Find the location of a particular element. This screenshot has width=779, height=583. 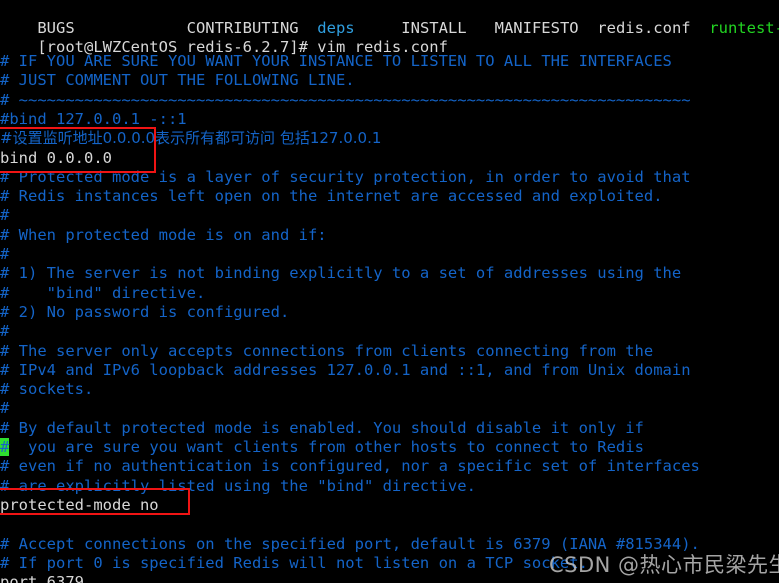

editor-line: #bind 127.0.0.1 -::1 is located at coordinates (93, 119).